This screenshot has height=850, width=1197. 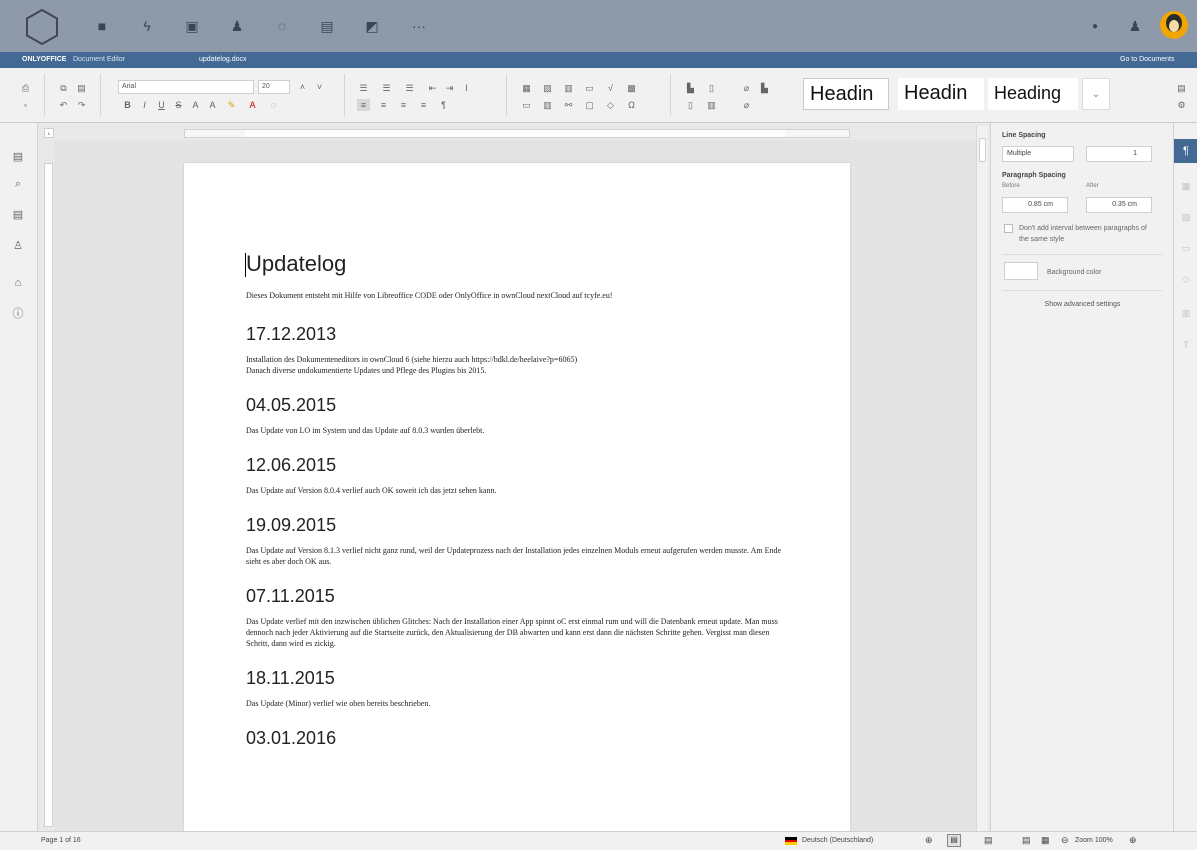 I want to click on scrollbar-thumb, so click(x=982, y=150).